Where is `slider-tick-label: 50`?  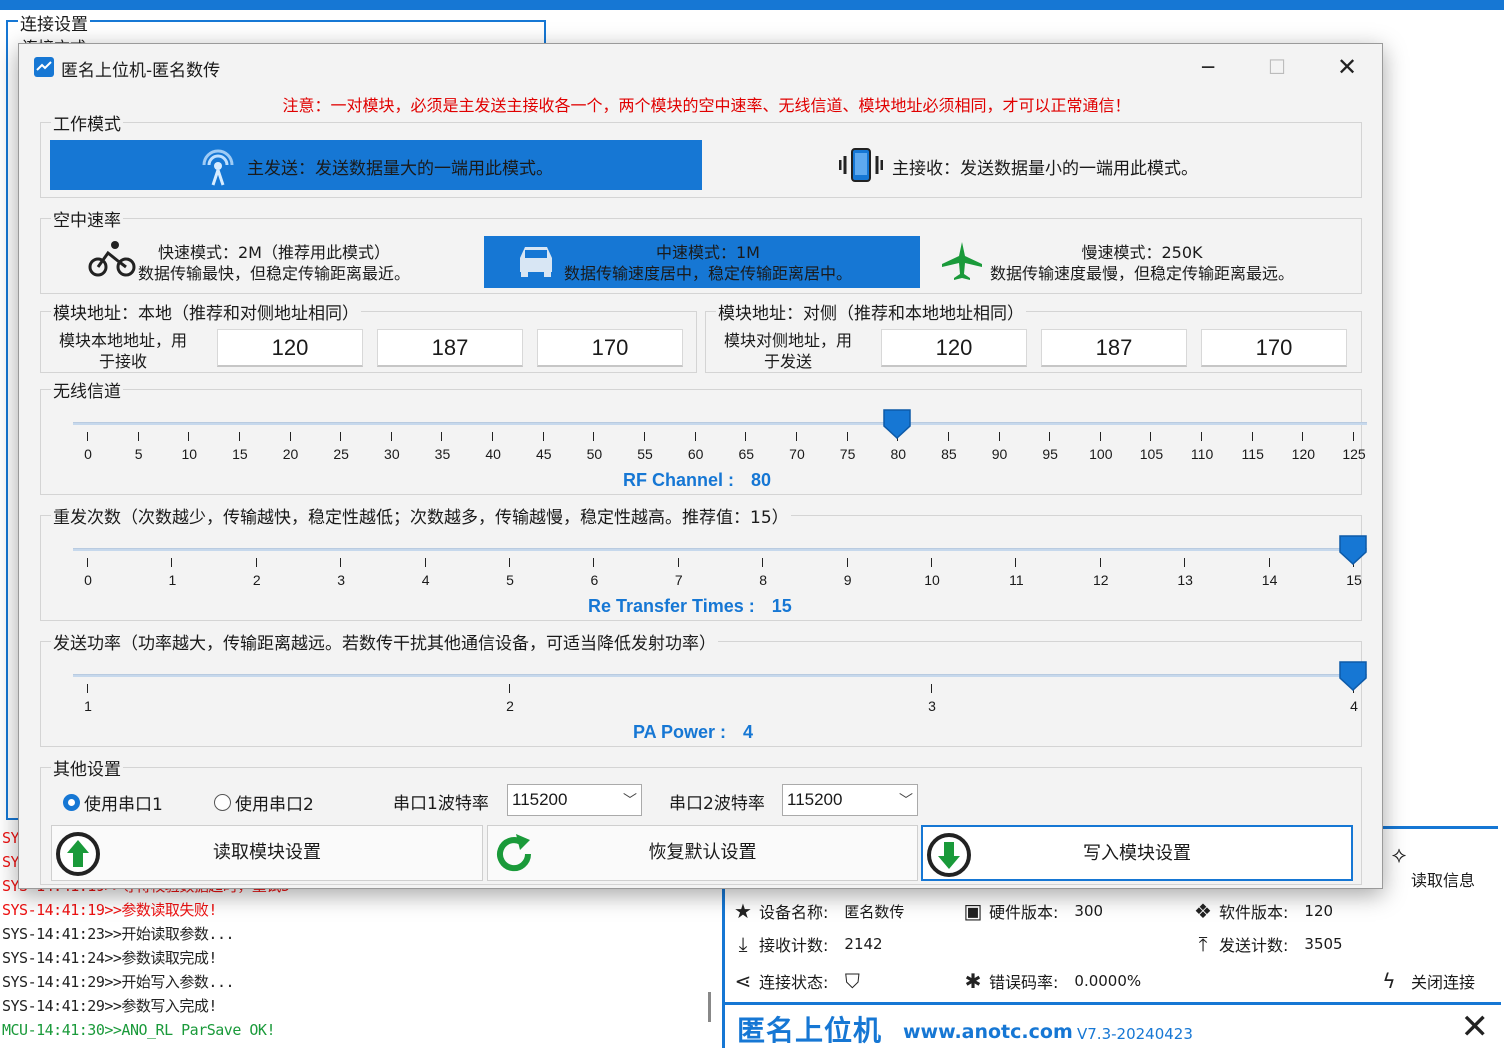 slider-tick-label: 50 is located at coordinates (594, 454).